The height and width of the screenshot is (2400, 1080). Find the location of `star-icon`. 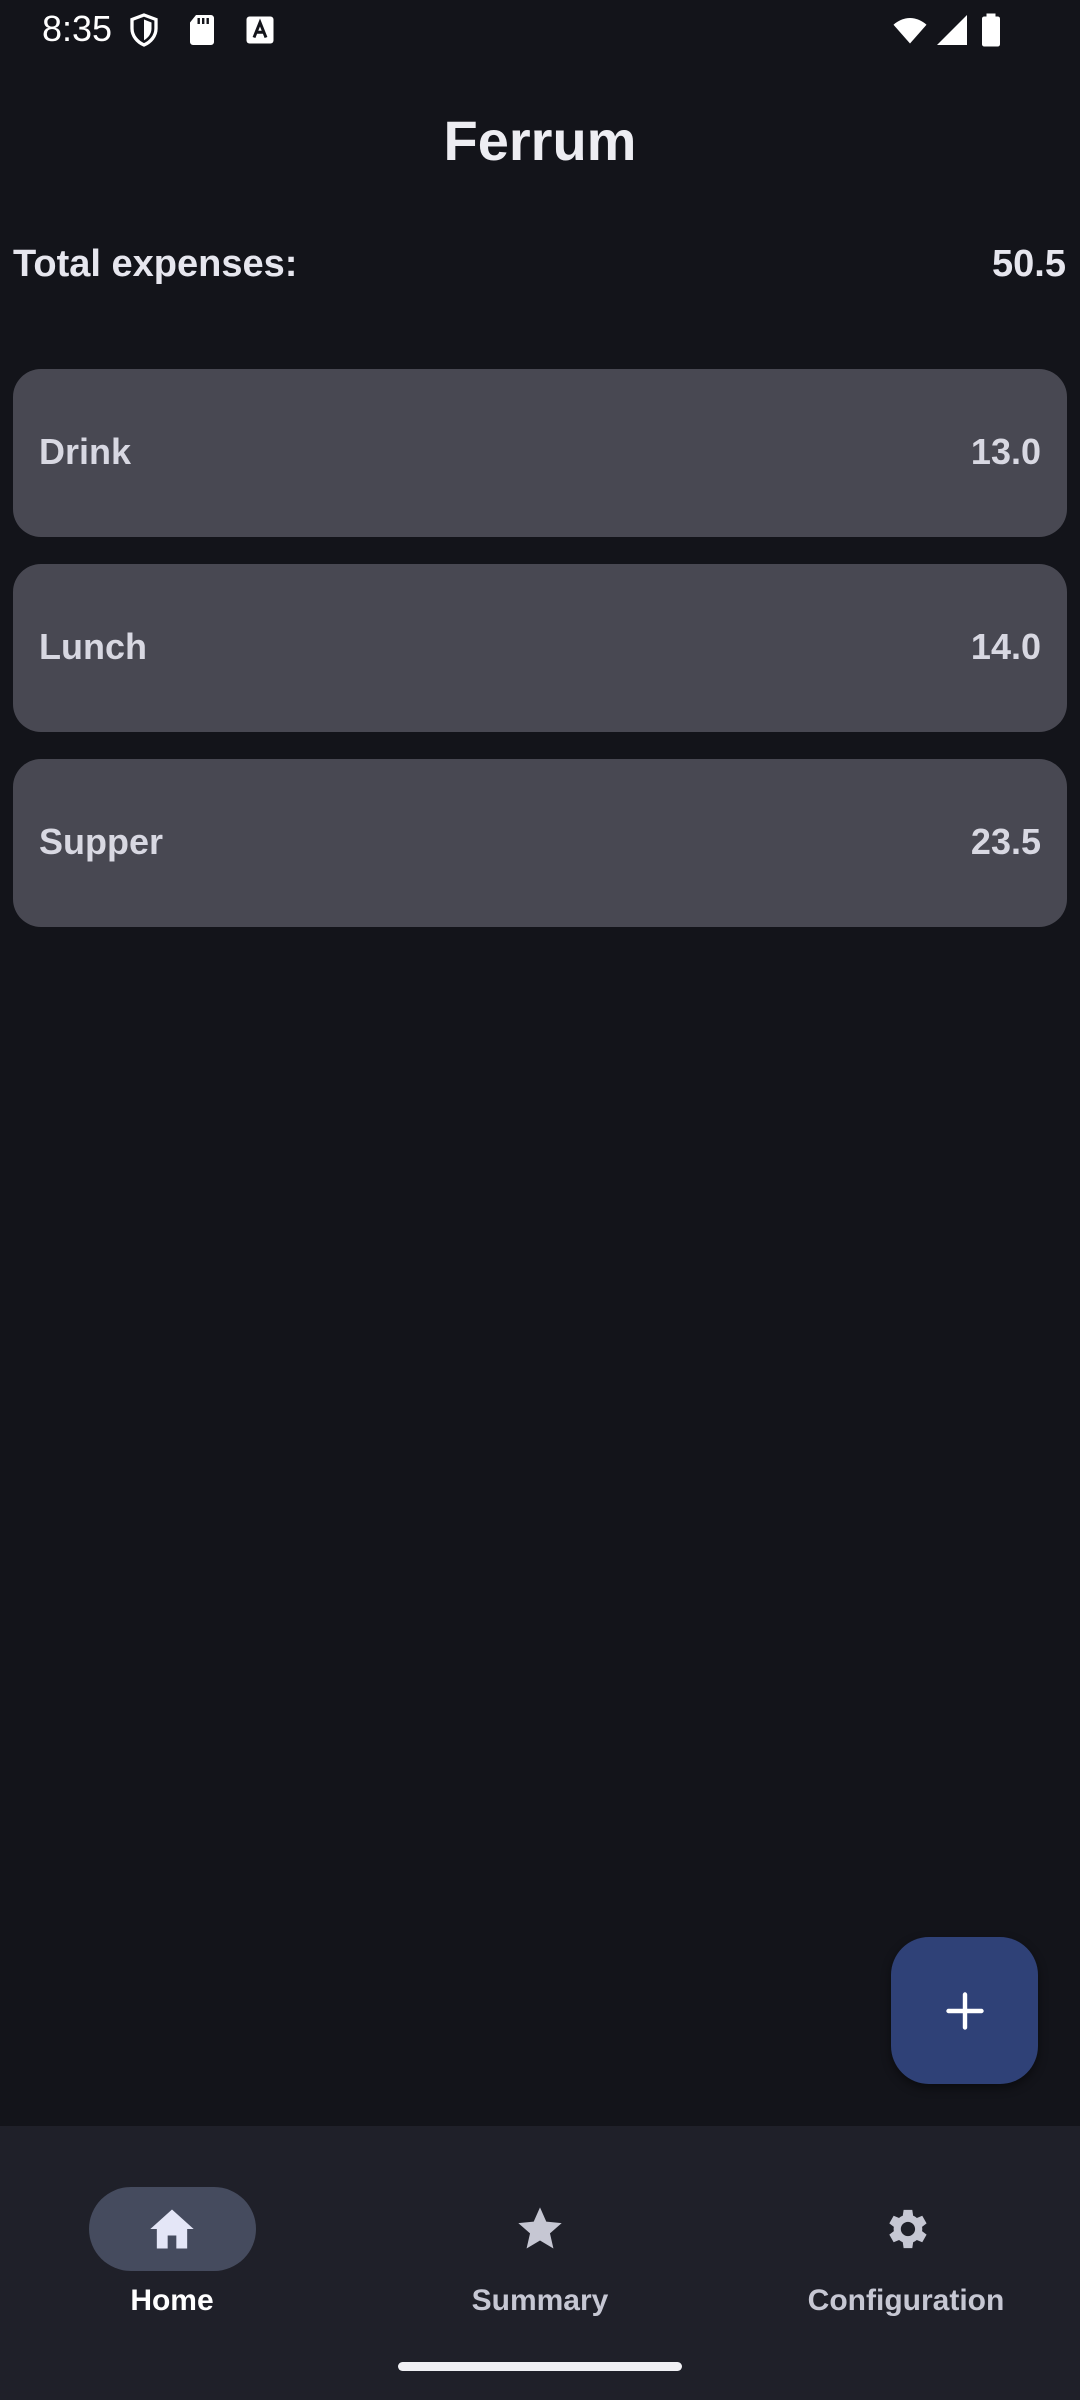

star-icon is located at coordinates (540, 2228).